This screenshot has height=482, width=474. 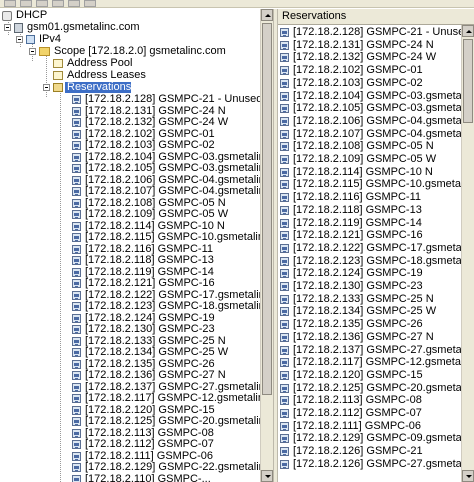 I want to click on tree-reservation-item: [172.18.2.112] GSMPC-07, so click(x=143, y=445).